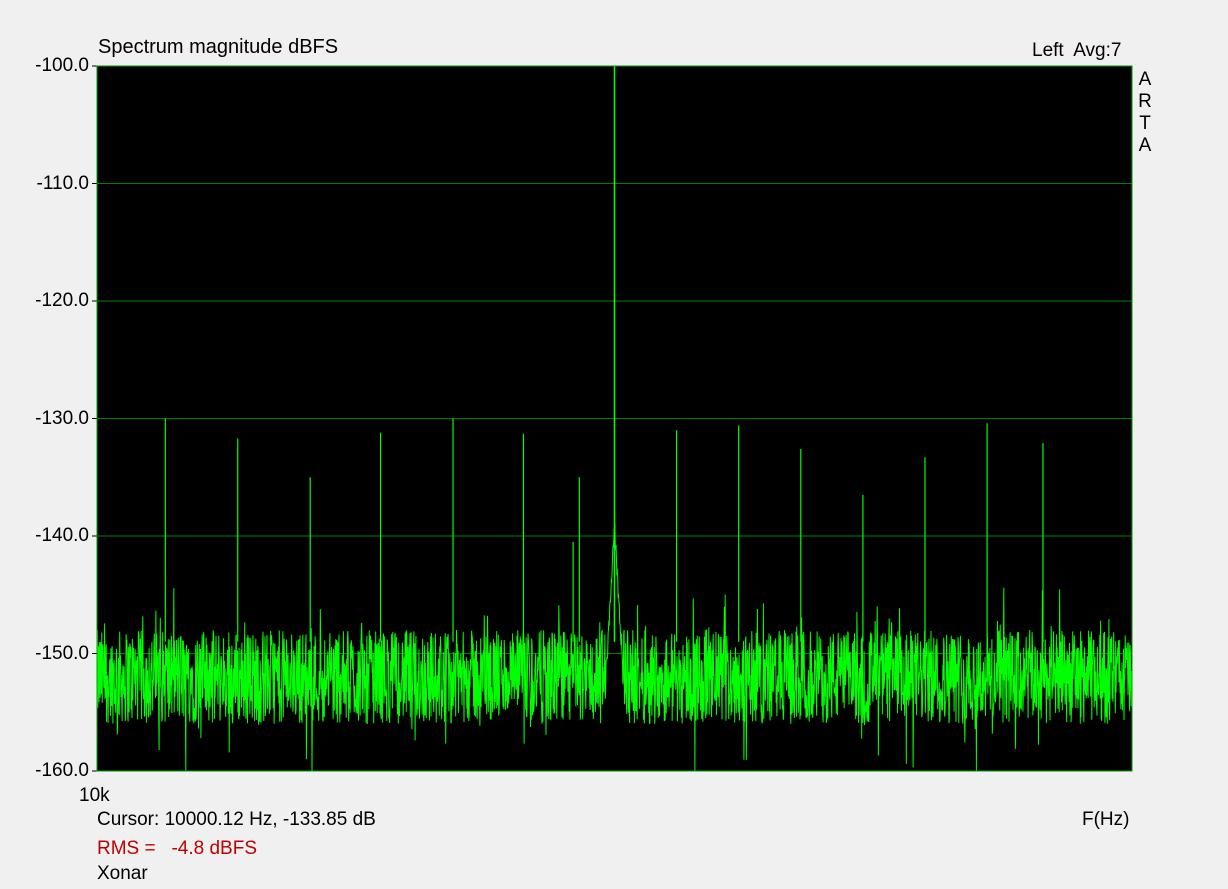  Describe the element at coordinates (62, 653) in the screenshot. I see `y-tick-label: -150.0` at that location.